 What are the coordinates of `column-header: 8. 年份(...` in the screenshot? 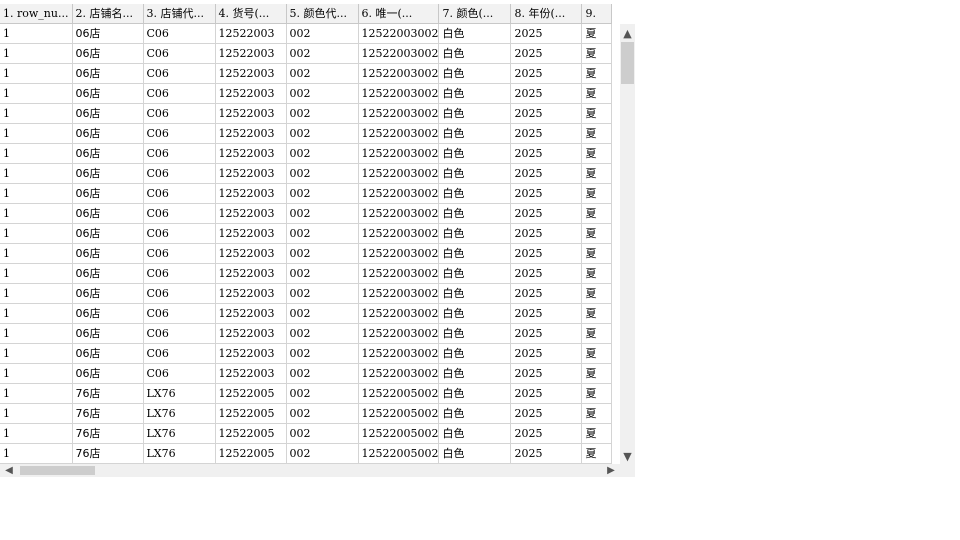 It's located at (546, 14).